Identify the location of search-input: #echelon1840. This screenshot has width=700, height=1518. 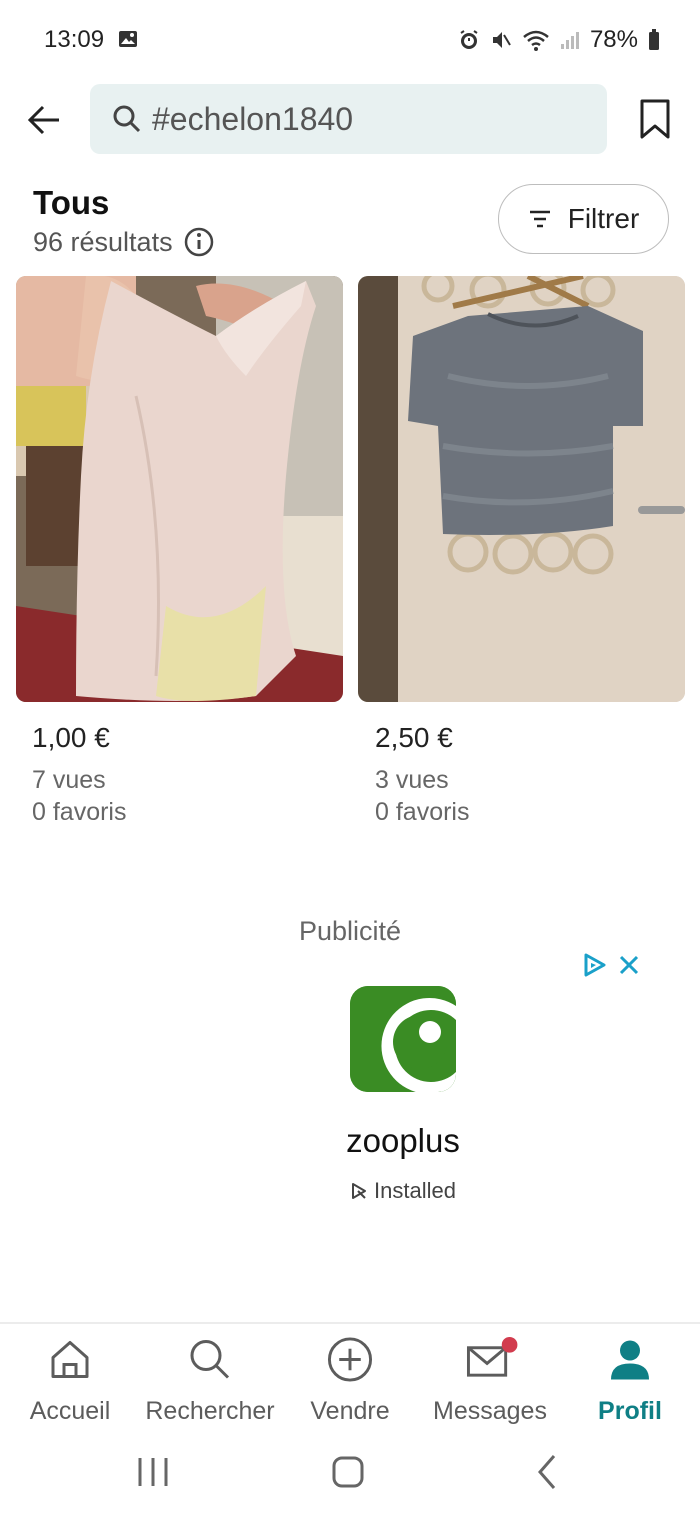
(348, 119).